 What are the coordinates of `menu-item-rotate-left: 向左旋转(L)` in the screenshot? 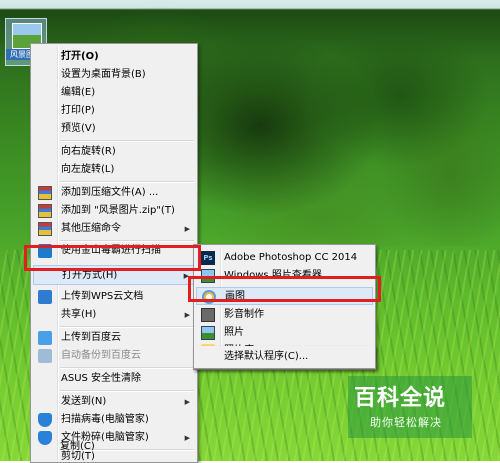 It's located at (114, 170).